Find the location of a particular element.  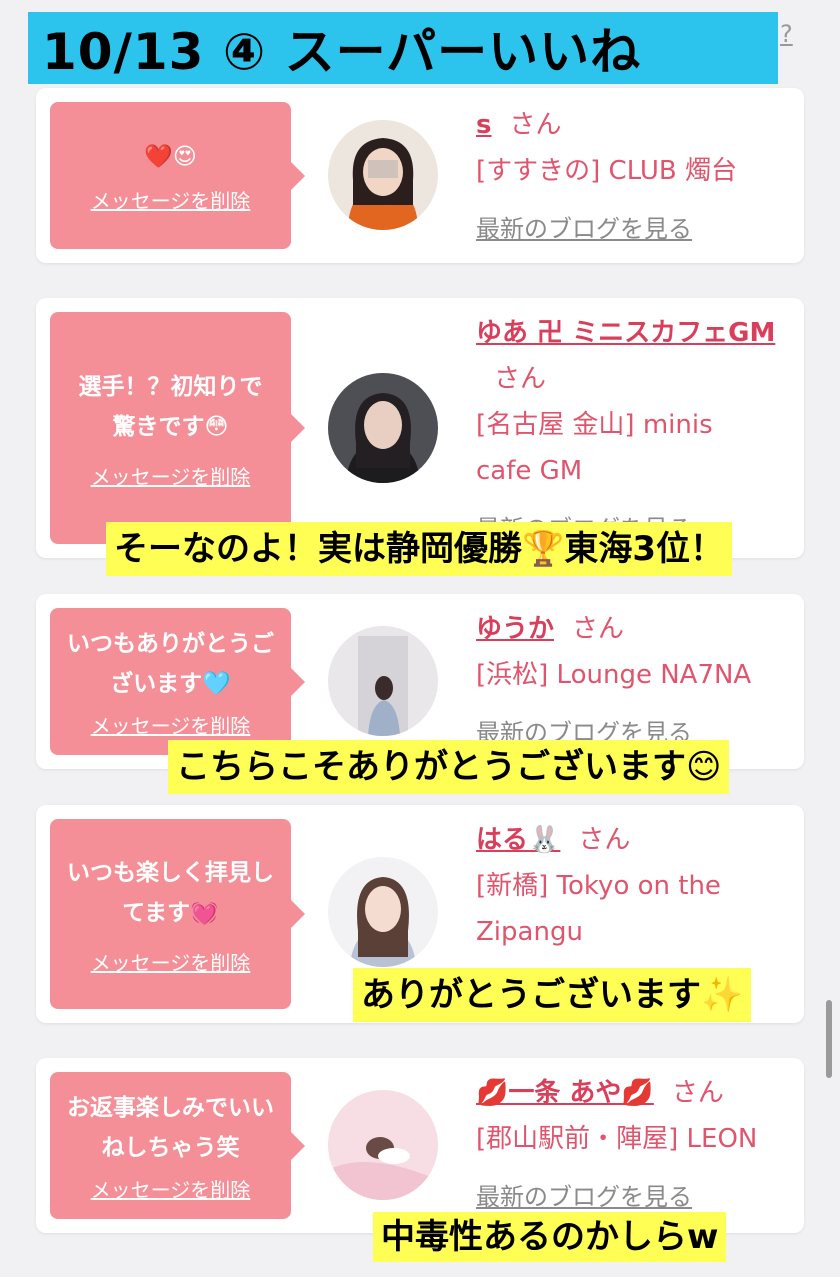

profile-info: s さん [すすきの] CLUB 燭台 最新のブログを見る is located at coordinates (636, 177).